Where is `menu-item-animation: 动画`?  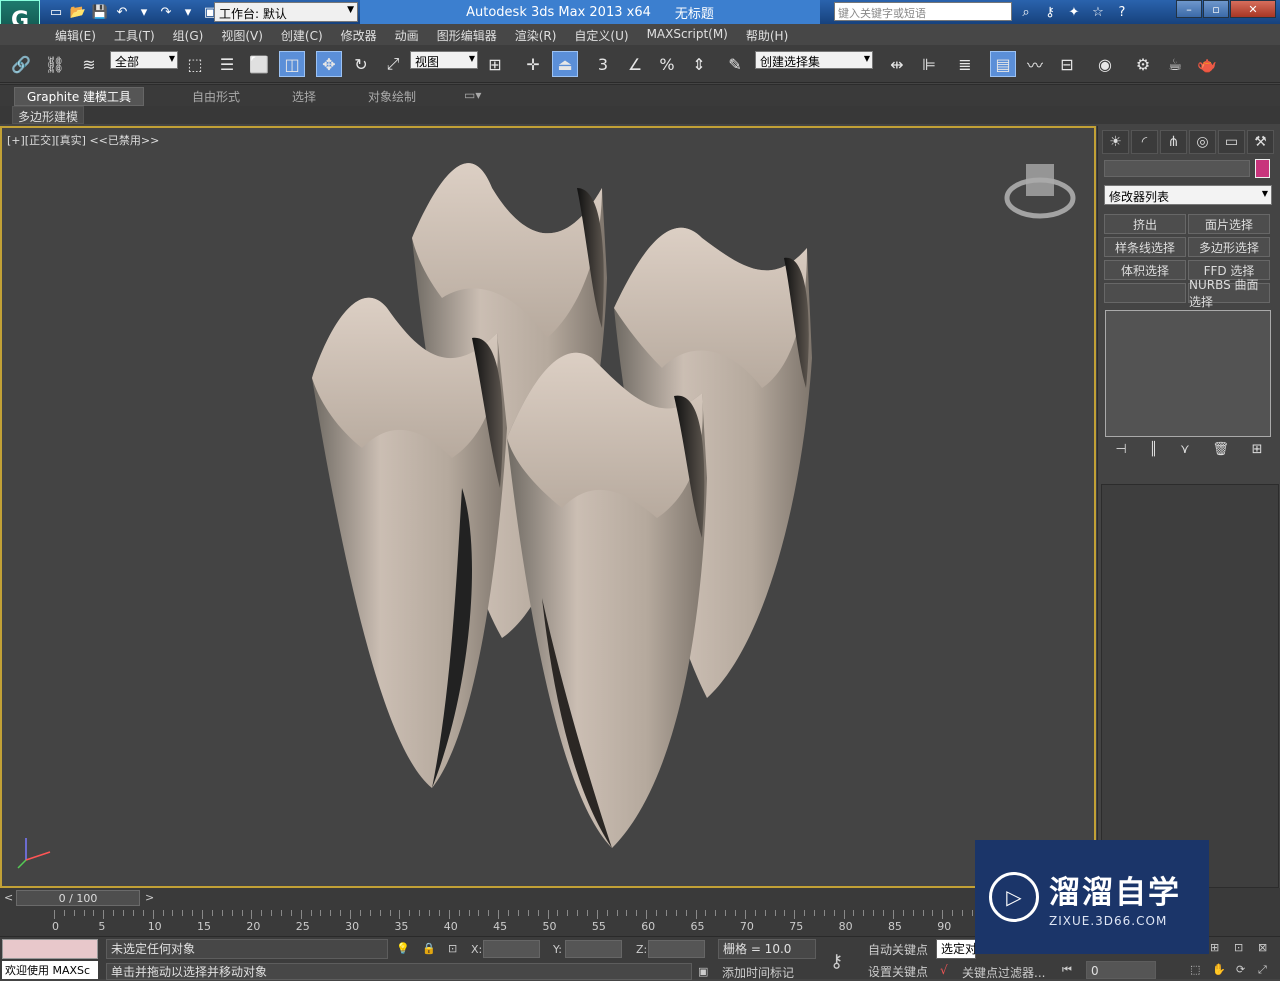
menu-item-animation: 动画 is located at coordinates (407, 34).